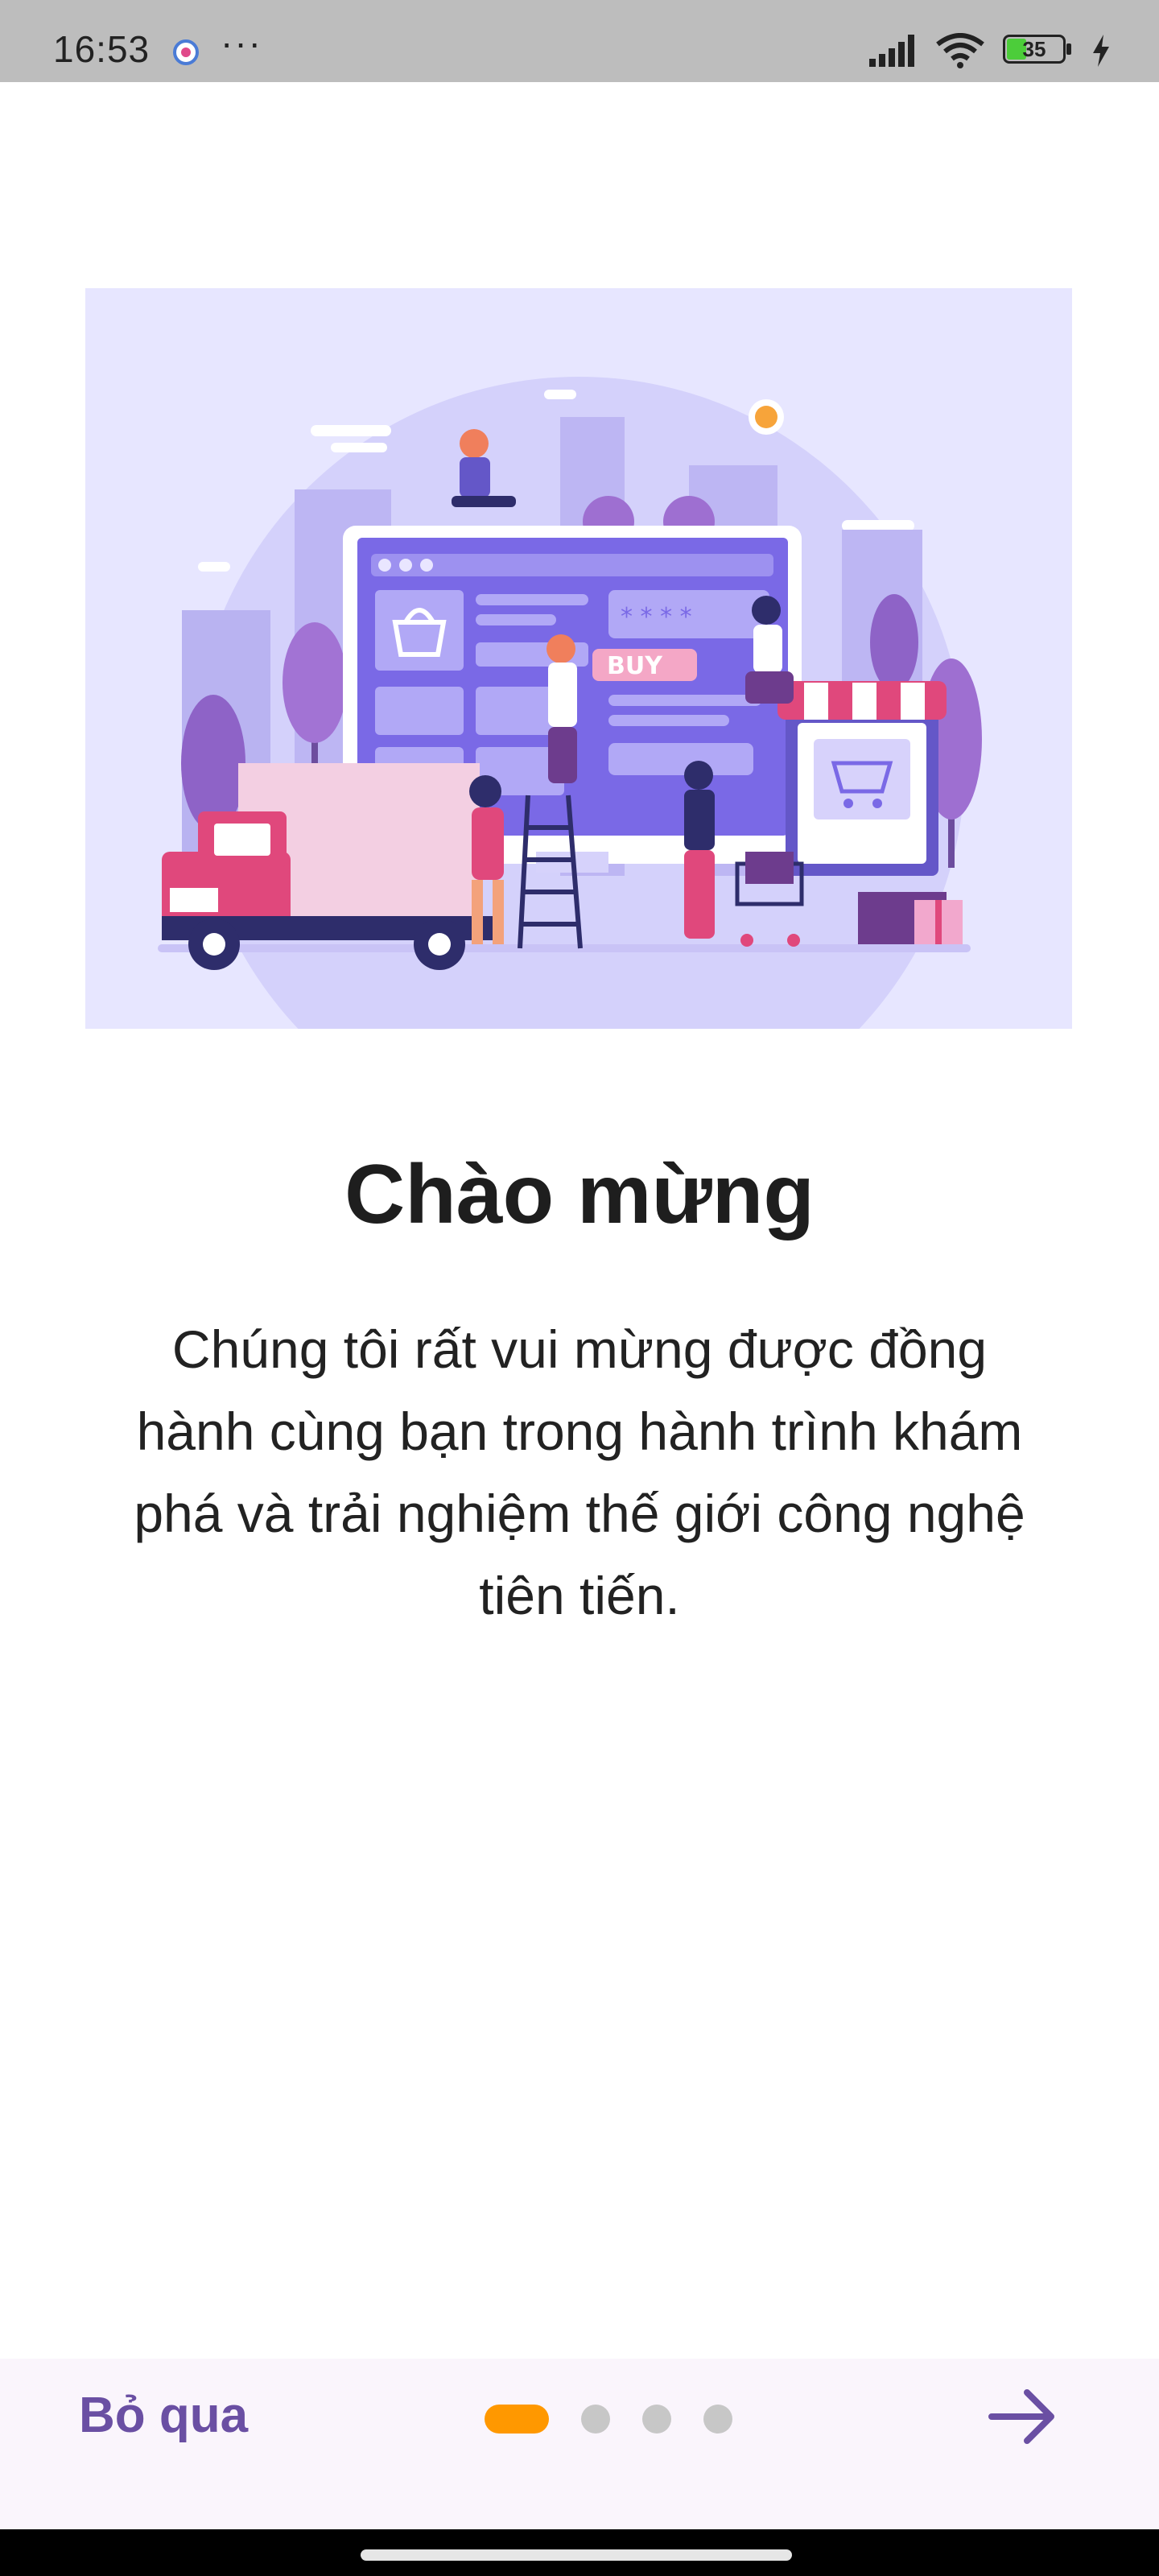 The height and width of the screenshot is (2576, 1159). What do you see at coordinates (1101, 51) in the screenshot?
I see `charging-icon` at bounding box center [1101, 51].